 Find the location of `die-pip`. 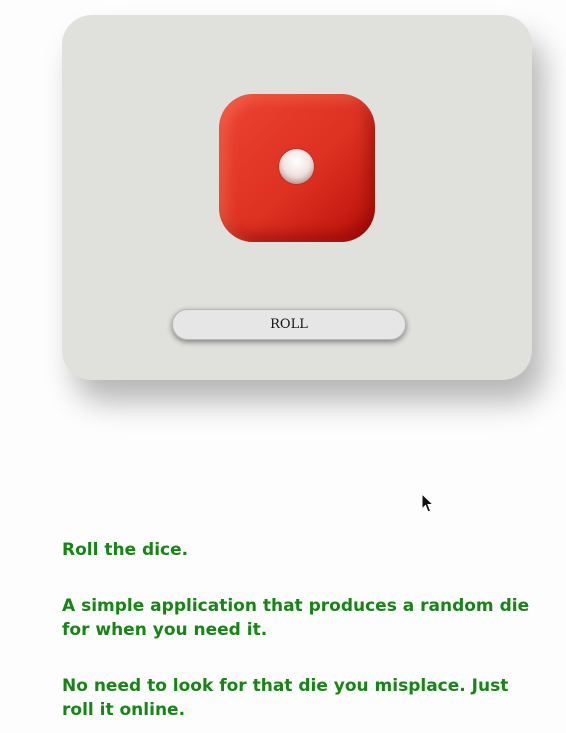

die-pip is located at coordinates (296, 166).